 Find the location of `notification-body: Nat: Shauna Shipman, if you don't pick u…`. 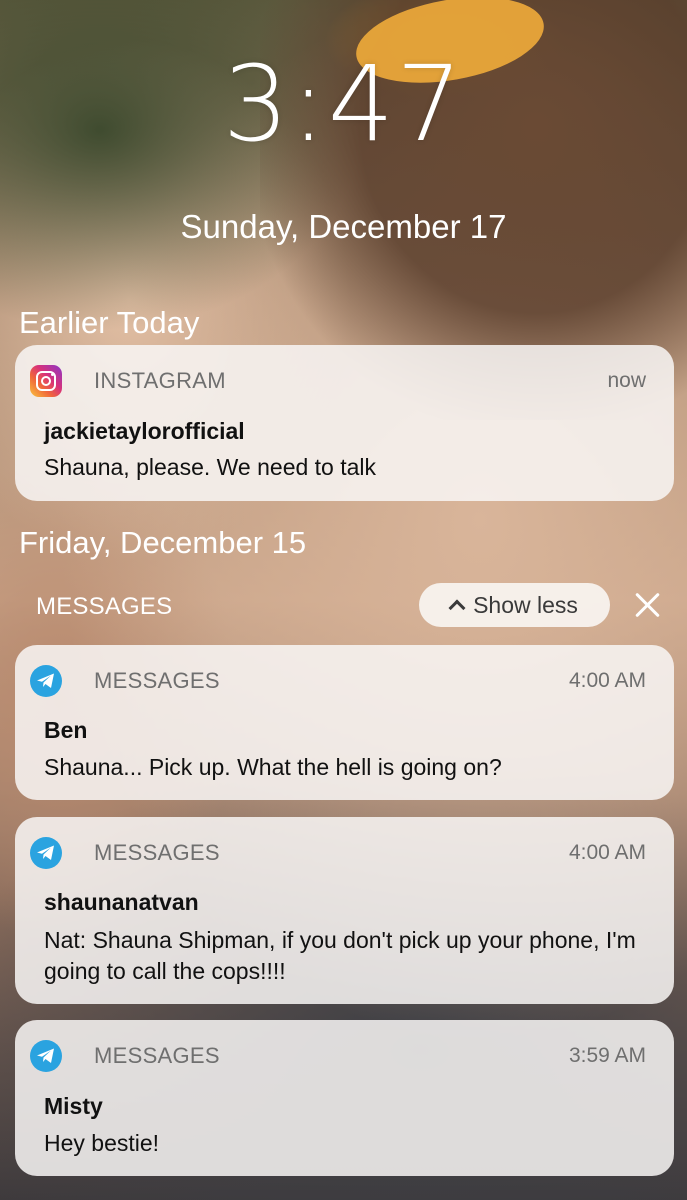

notification-body: Nat: Shauna Shipman, if you don't pick u… is located at coordinates (340, 955).